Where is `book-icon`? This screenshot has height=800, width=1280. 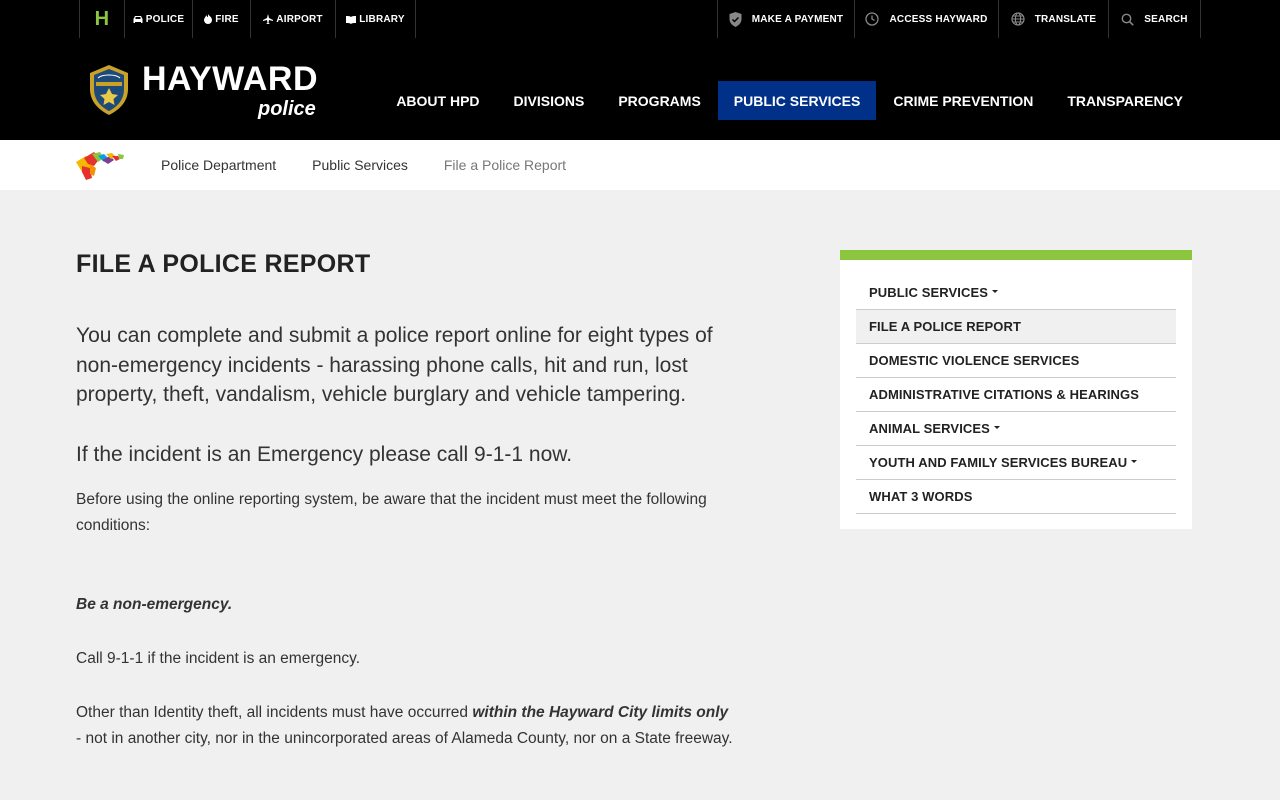 book-icon is located at coordinates (351, 19).